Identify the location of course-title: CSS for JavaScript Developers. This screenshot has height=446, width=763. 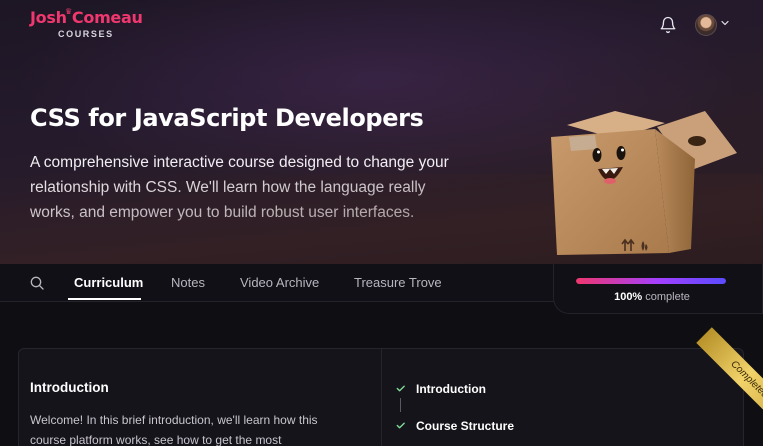
(227, 118).